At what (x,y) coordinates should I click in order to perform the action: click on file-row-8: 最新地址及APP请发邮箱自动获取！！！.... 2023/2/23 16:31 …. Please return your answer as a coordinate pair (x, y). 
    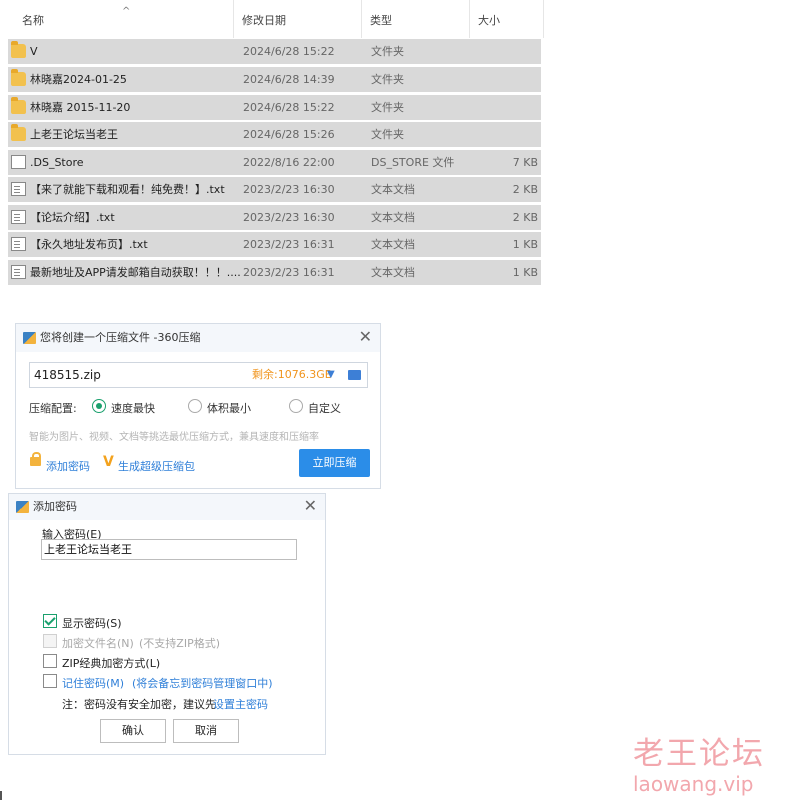
    Looking at the image, I should click on (274, 272).